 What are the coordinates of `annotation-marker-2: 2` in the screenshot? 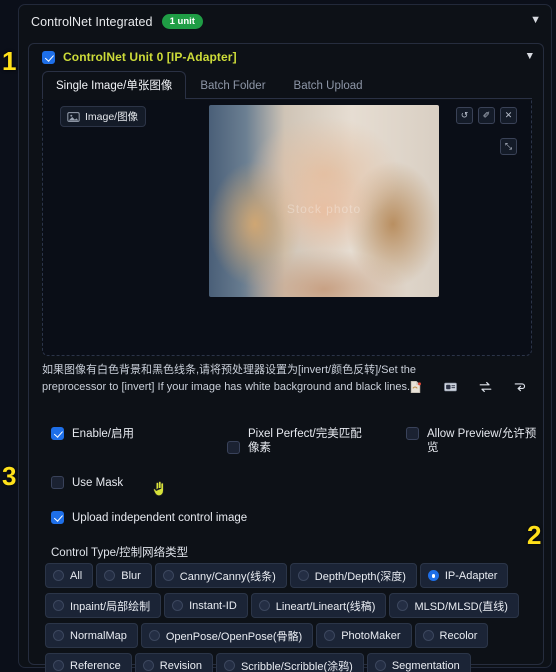 It's located at (534, 535).